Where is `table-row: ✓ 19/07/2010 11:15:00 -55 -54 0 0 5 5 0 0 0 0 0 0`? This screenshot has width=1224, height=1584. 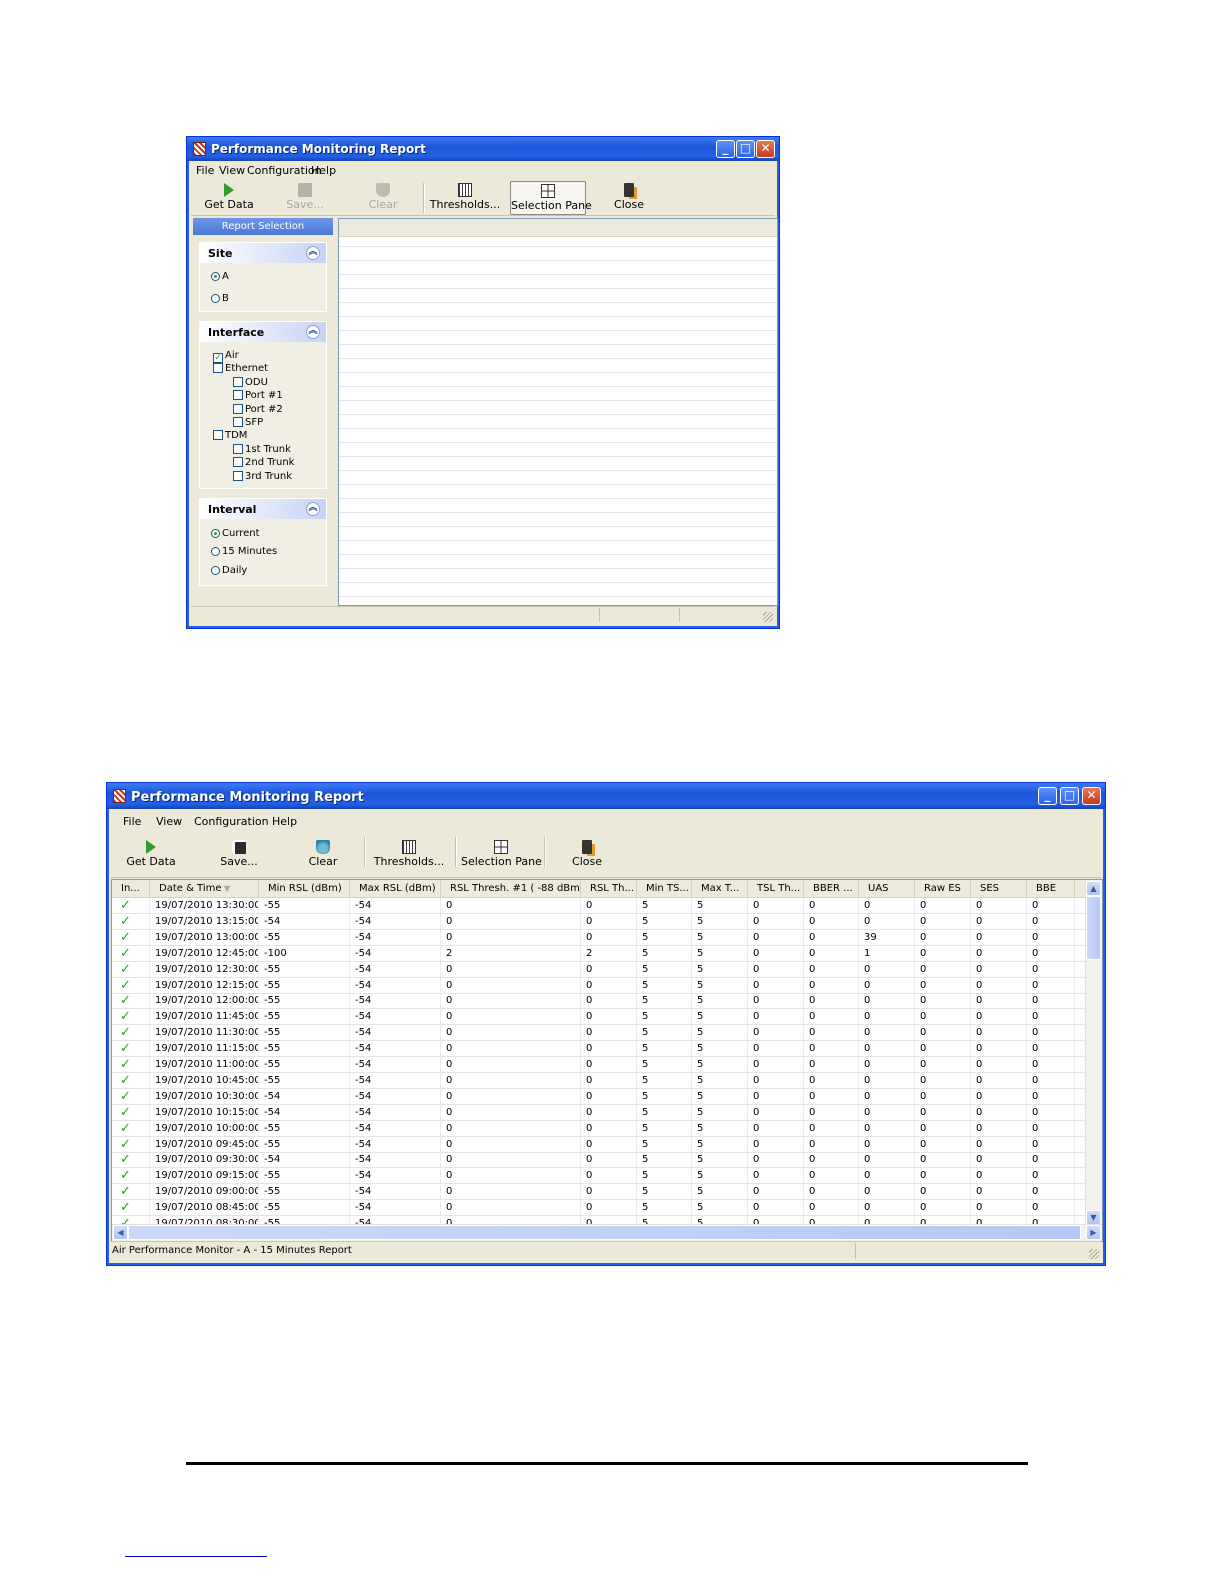
table-row: ✓ 19/07/2010 11:15:00 -55 -54 0 0 5 5 0 0 0 0 0 0 is located at coordinates (600, 1049).